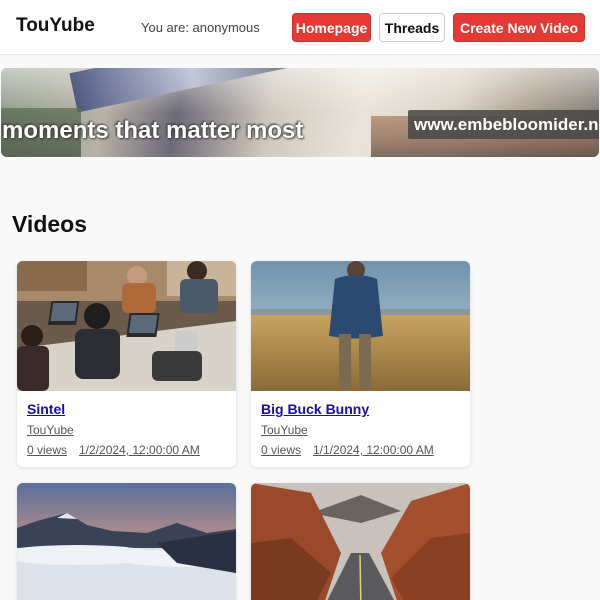 This screenshot has width=600, height=600. Describe the element at coordinates (373, 450) in the screenshot. I see `video-date-link: 1/1/2024, 12:00:00 AM` at that location.